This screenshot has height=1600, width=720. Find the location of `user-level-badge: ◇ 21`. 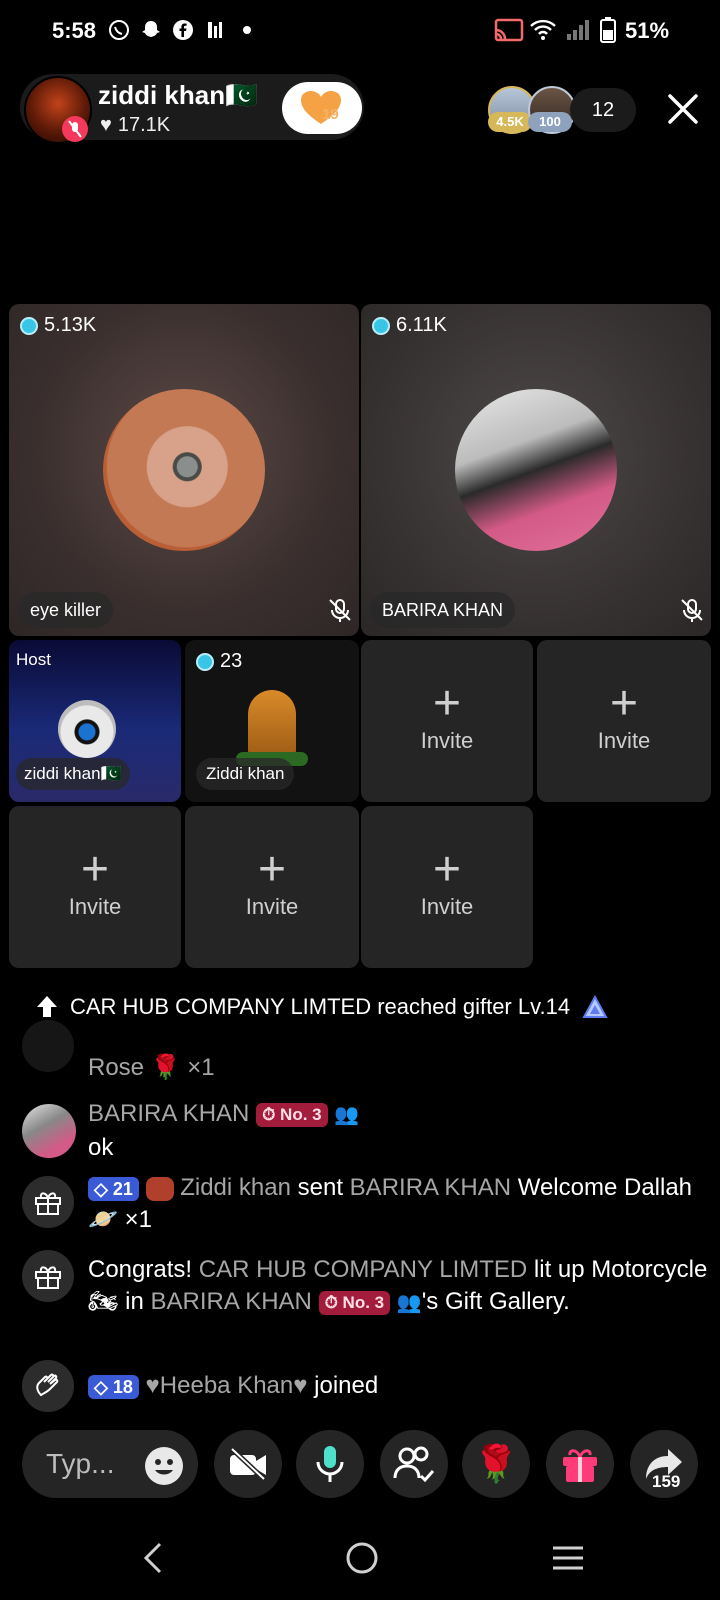

user-level-badge: ◇ 21 is located at coordinates (113, 1188).